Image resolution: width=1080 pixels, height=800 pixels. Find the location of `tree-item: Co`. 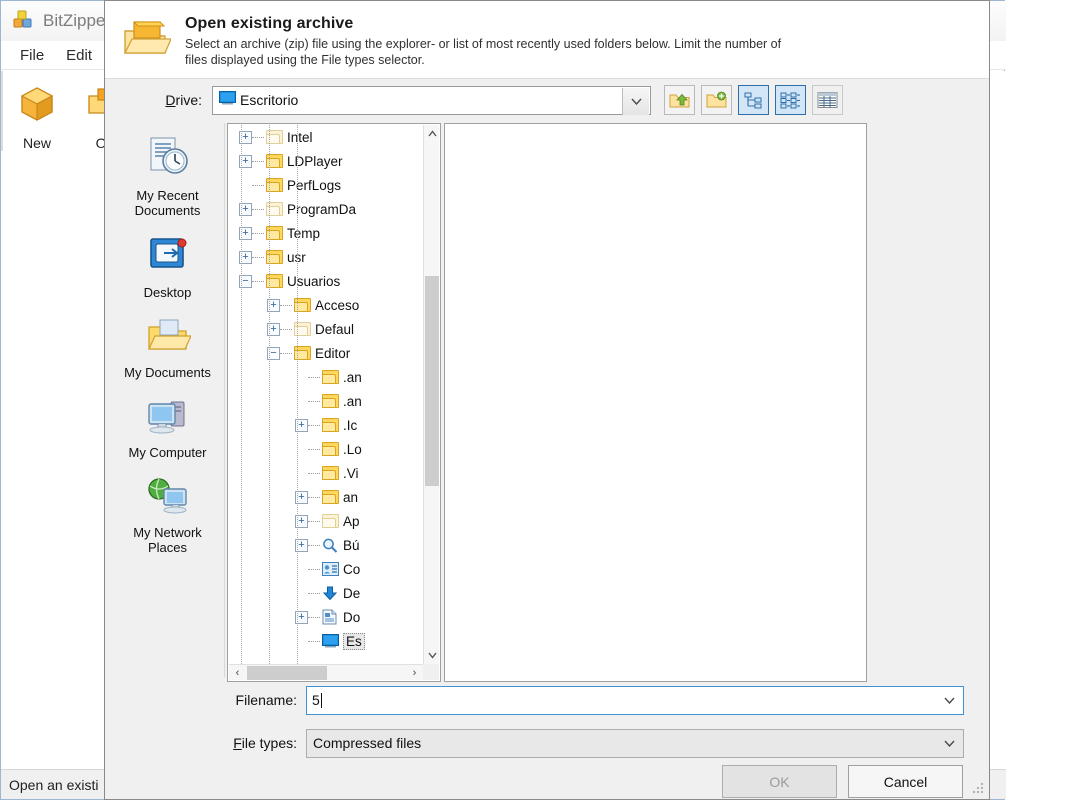

tree-item: Co is located at coordinates (326, 569).